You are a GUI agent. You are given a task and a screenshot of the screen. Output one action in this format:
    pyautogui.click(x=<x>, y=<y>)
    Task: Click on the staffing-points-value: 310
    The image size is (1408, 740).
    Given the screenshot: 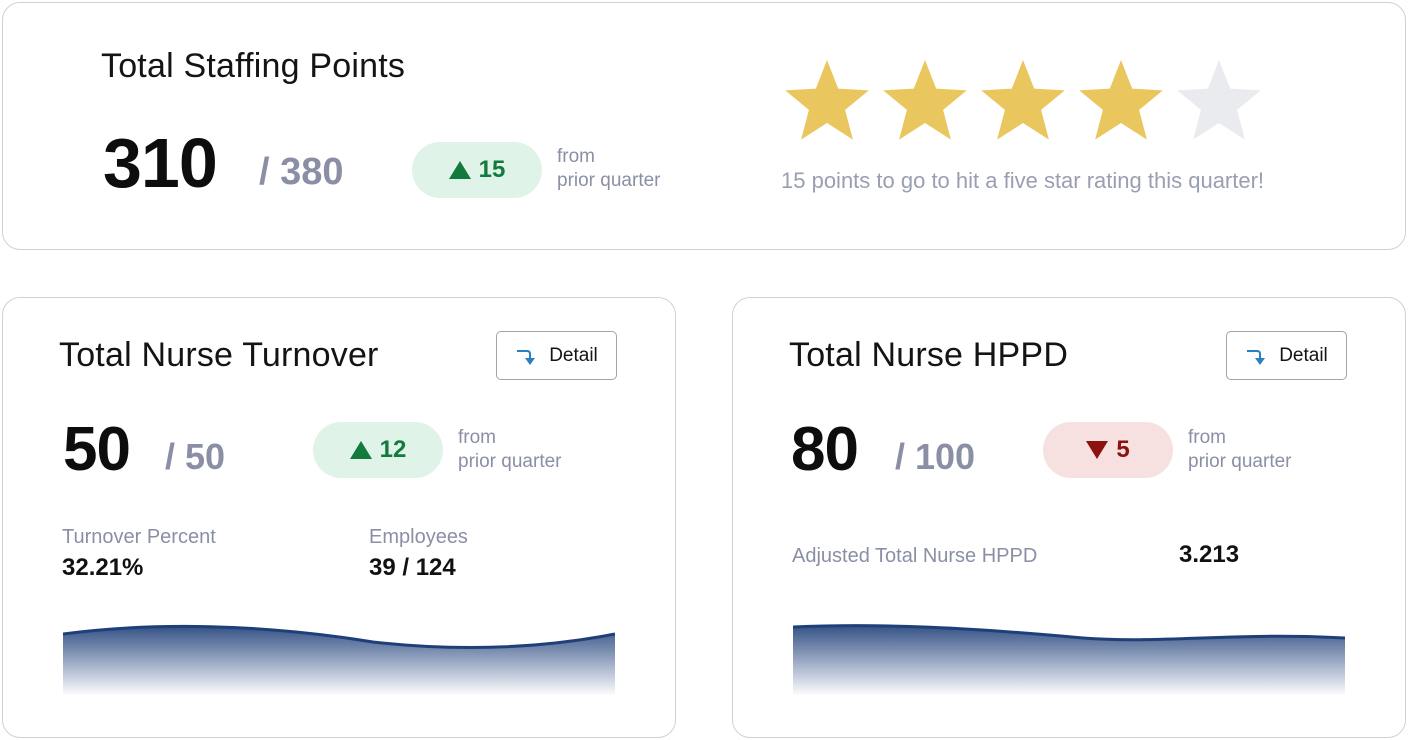 What is the action you would take?
    pyautogui.click(x=160, y=163)
    